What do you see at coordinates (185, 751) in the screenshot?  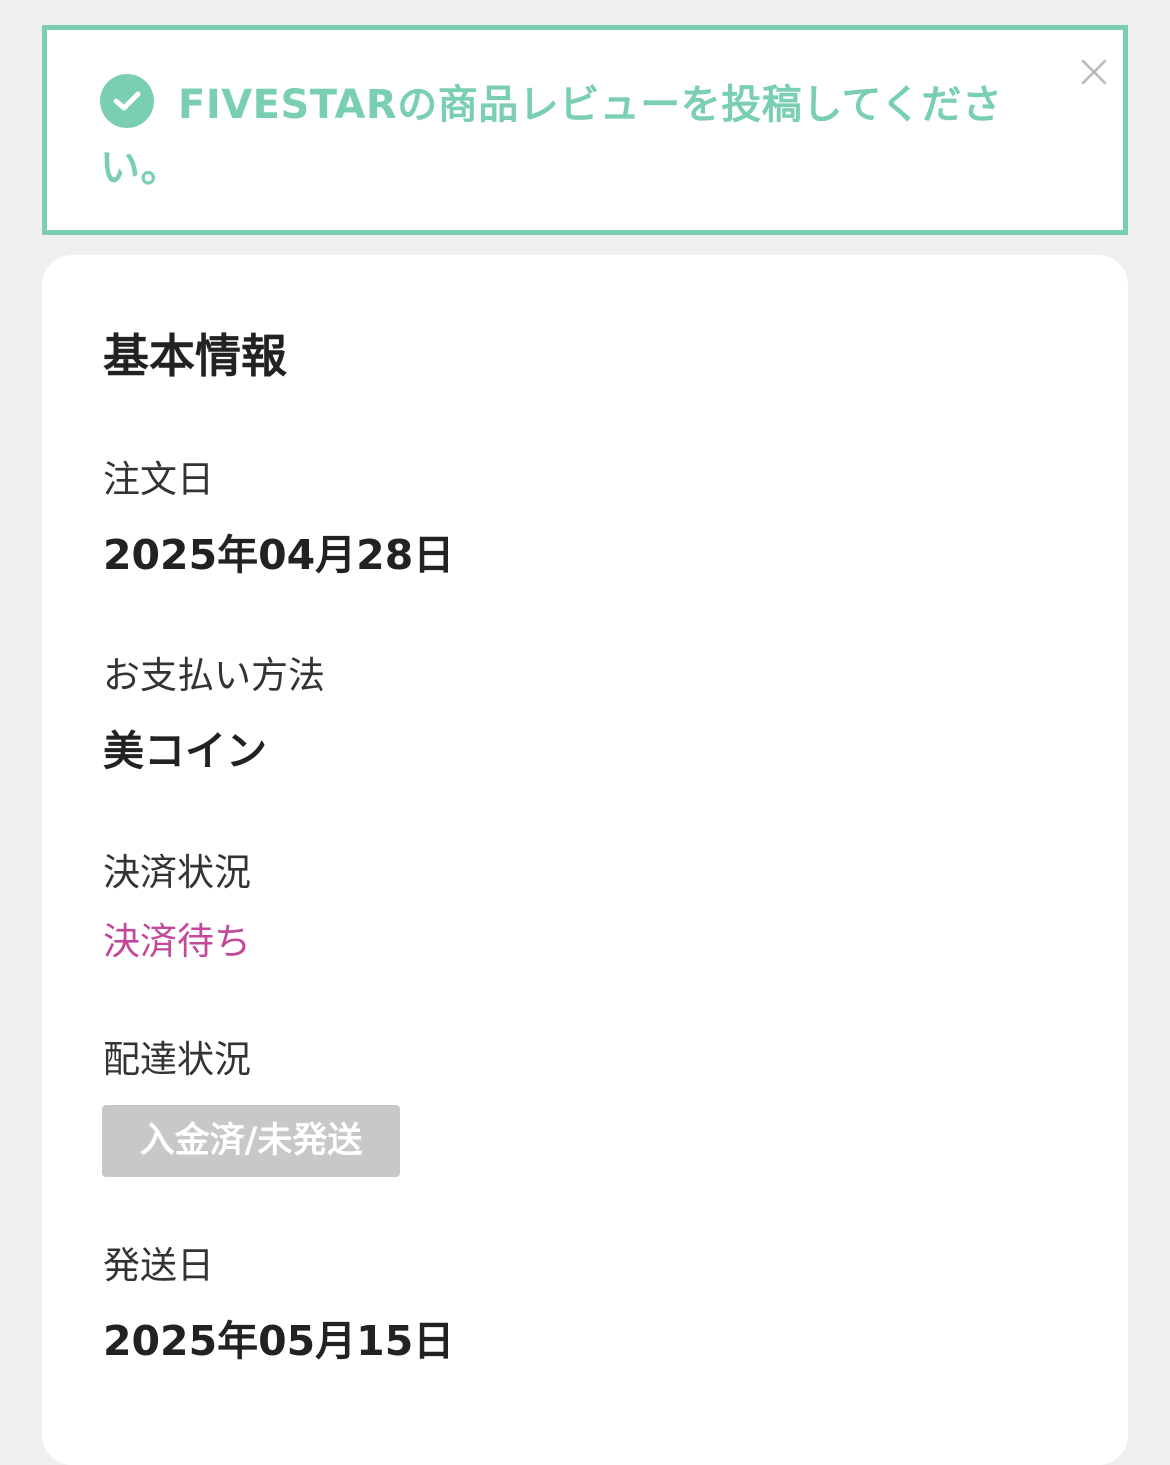 I see `payment-method-value: 美コイン` at bounding box center [185, 751].